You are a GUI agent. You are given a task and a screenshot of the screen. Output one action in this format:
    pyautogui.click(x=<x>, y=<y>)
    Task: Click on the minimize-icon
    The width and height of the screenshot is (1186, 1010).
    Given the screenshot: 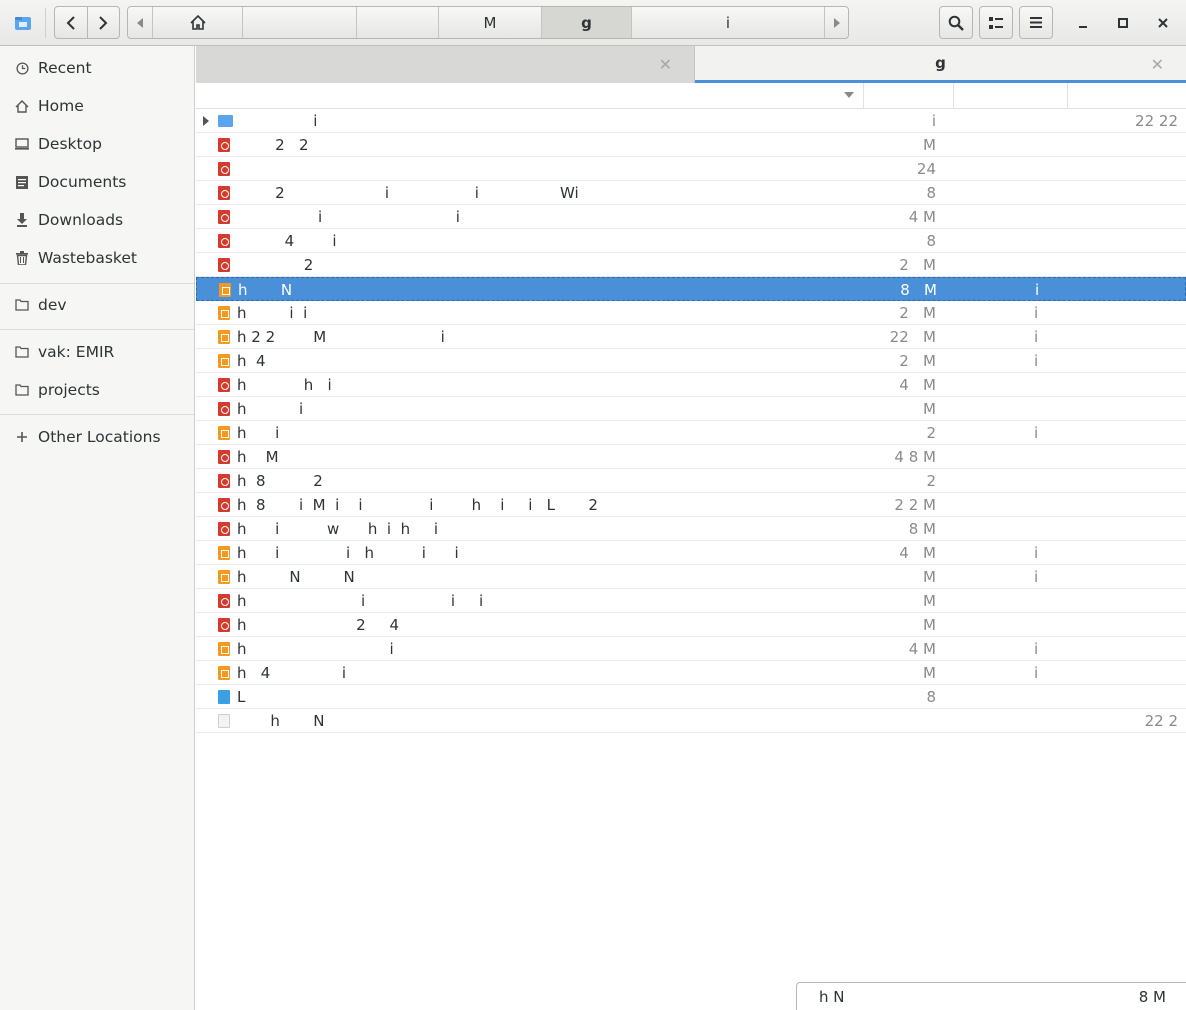 What is the action you would take?
    pyautogui.click(x=1083, y=27)
    